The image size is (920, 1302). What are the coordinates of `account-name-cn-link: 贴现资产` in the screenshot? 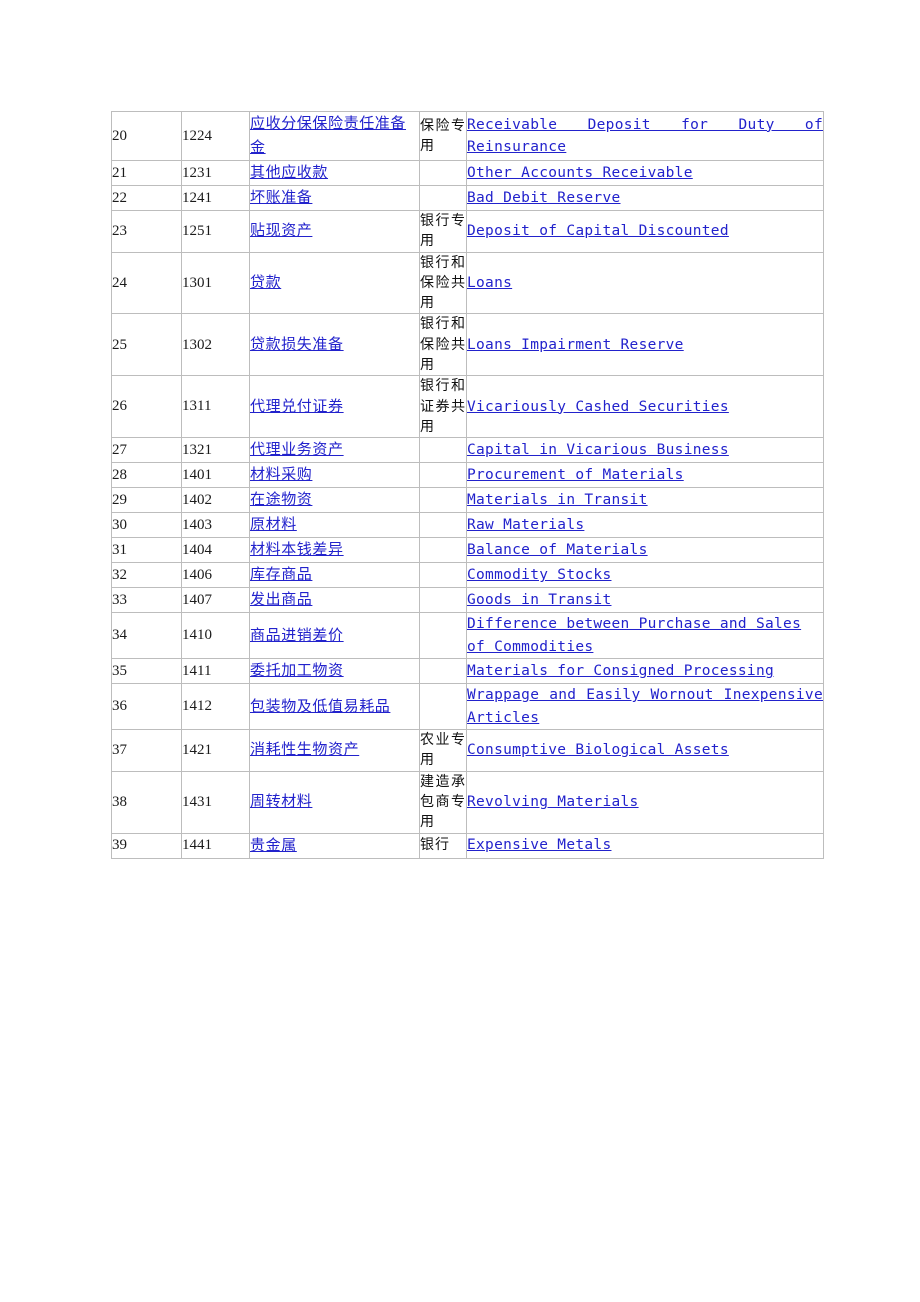 It's located at (281, 230).